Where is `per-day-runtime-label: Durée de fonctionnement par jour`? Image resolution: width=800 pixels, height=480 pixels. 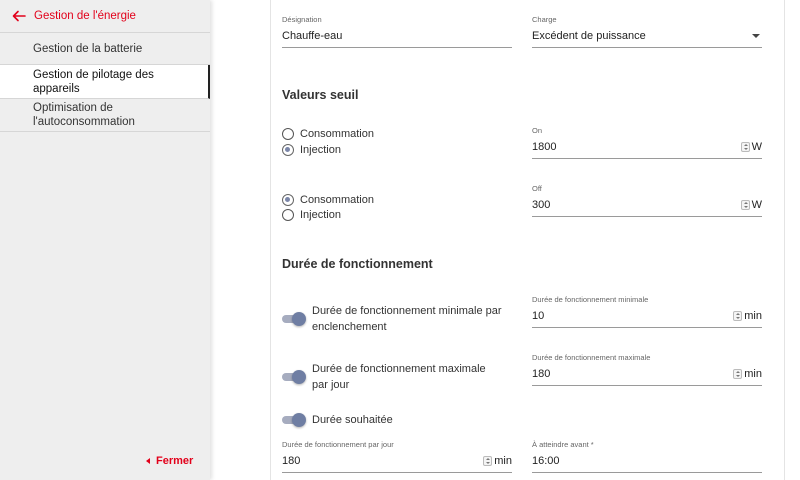
per-day-runtime-label: Durée de fonctionnement par jour is located at coordinates (338, 444).